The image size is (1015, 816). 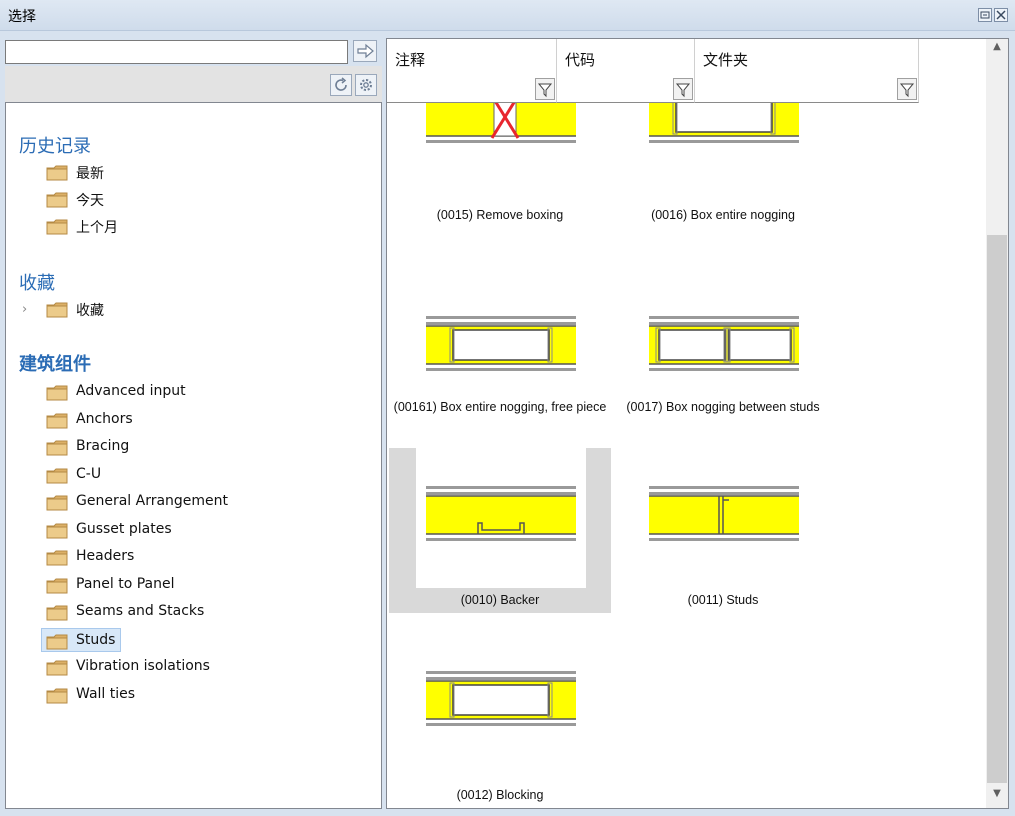 What do you see at coordinates (22, 17) in the screenshot?
I see `window-title: 选择` at bounding box center [22, 17].